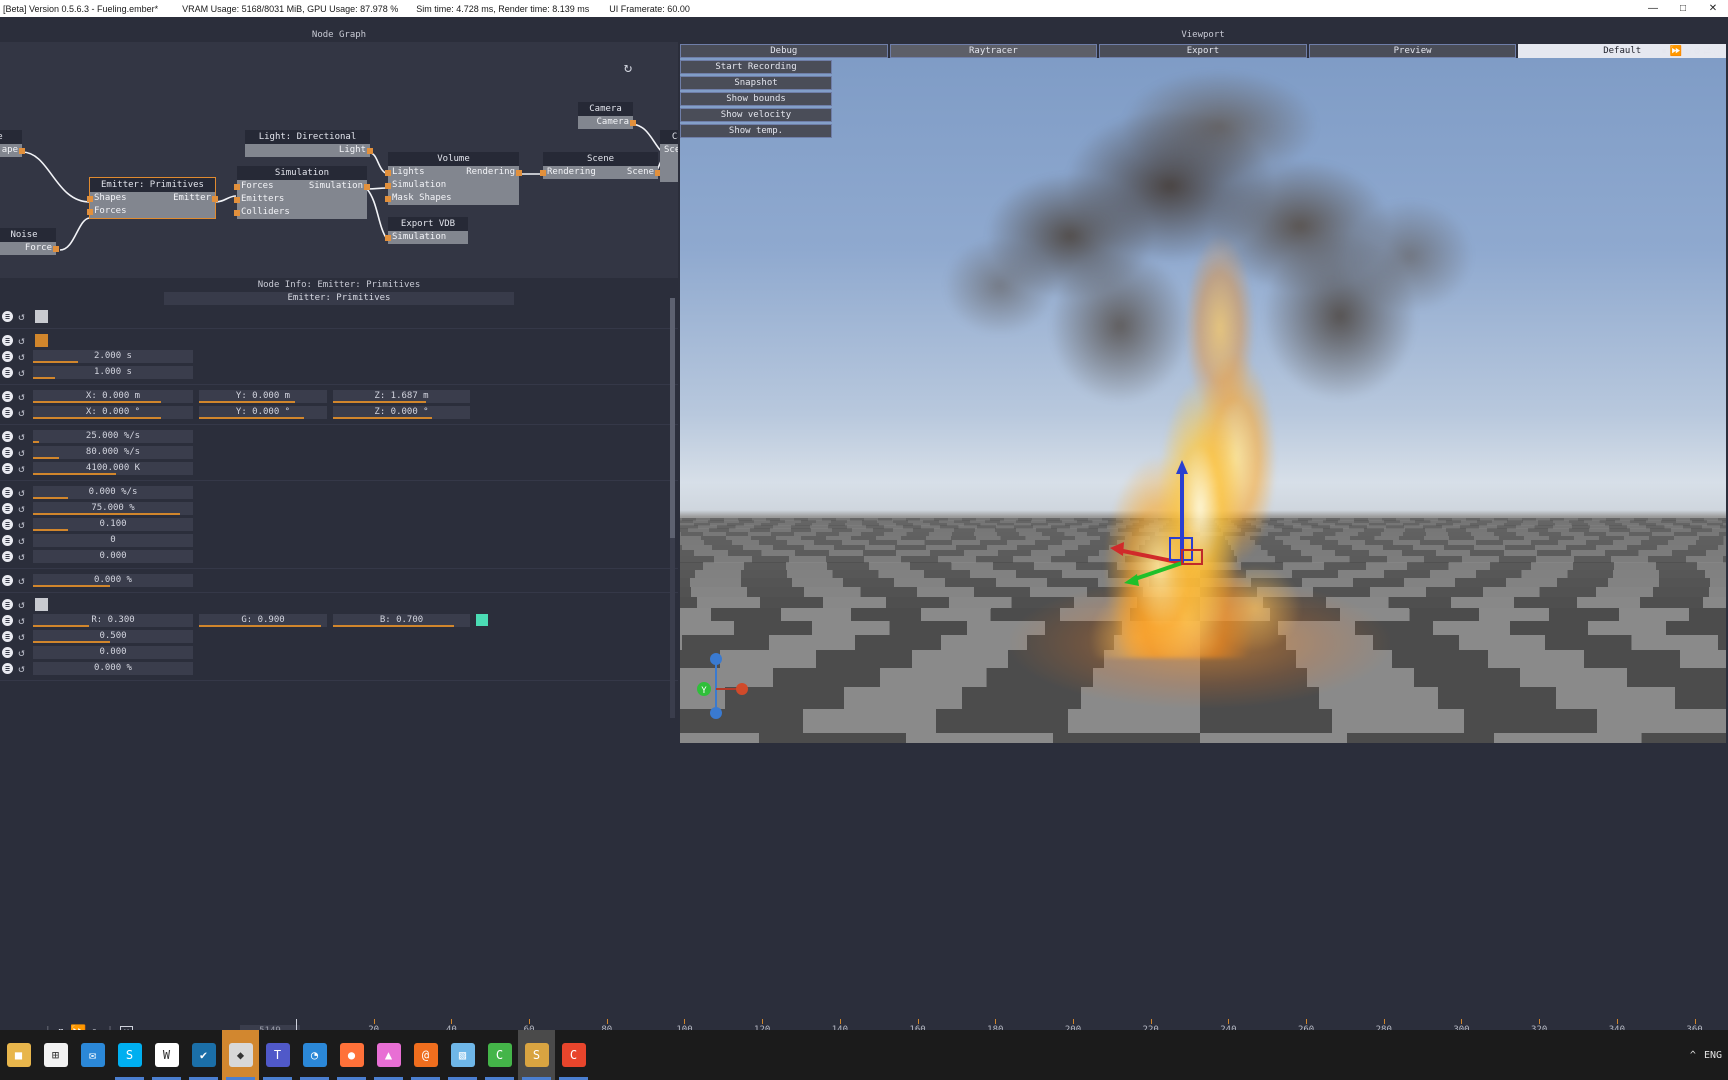 The image size is (1728, 1080). I want to click on vec-field-z: Z: 0.000 °, so click(401, 412).